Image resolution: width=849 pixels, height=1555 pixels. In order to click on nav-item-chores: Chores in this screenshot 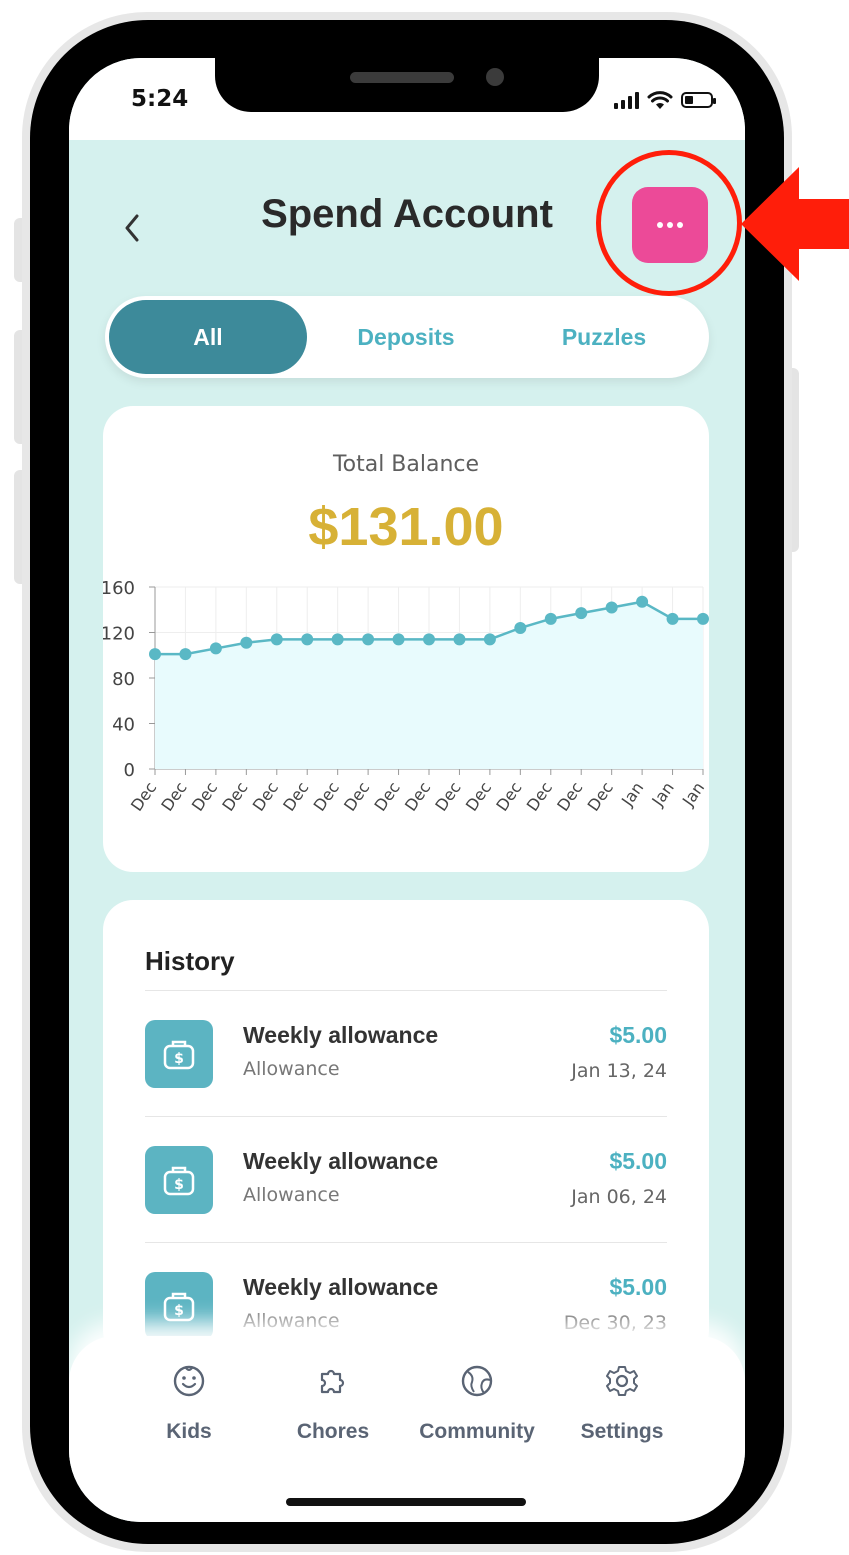, I will do `click(333, 1404)`.